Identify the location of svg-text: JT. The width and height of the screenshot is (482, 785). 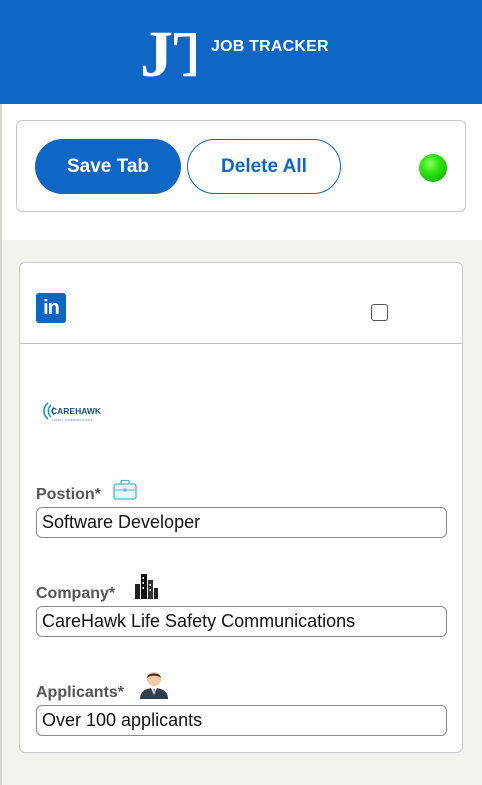
(168, 53).